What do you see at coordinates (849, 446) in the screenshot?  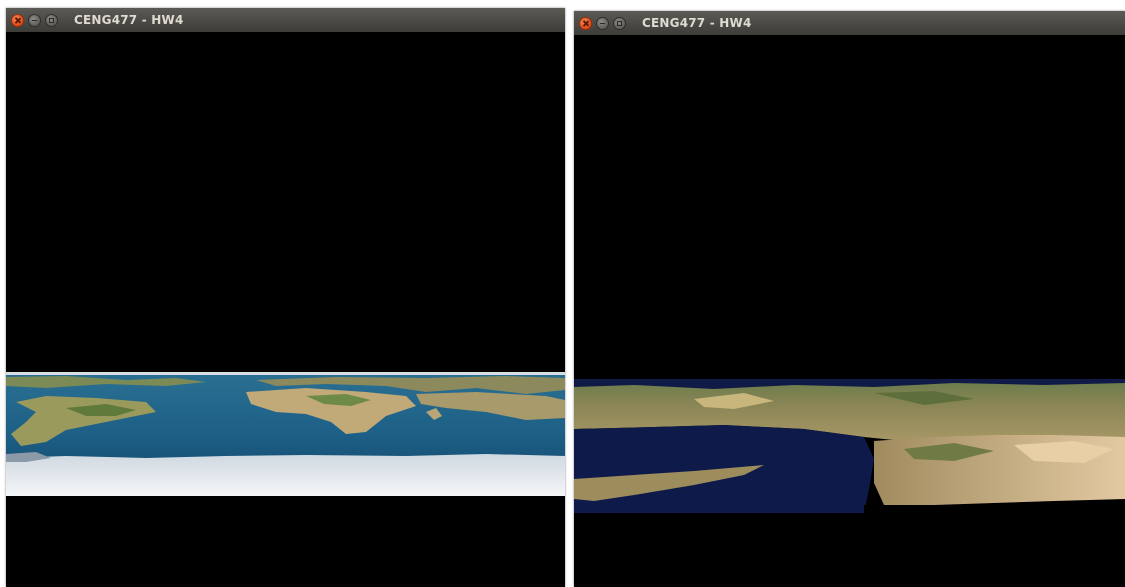 I see `terrain-closeup-render` at bounding box center [849, 446].